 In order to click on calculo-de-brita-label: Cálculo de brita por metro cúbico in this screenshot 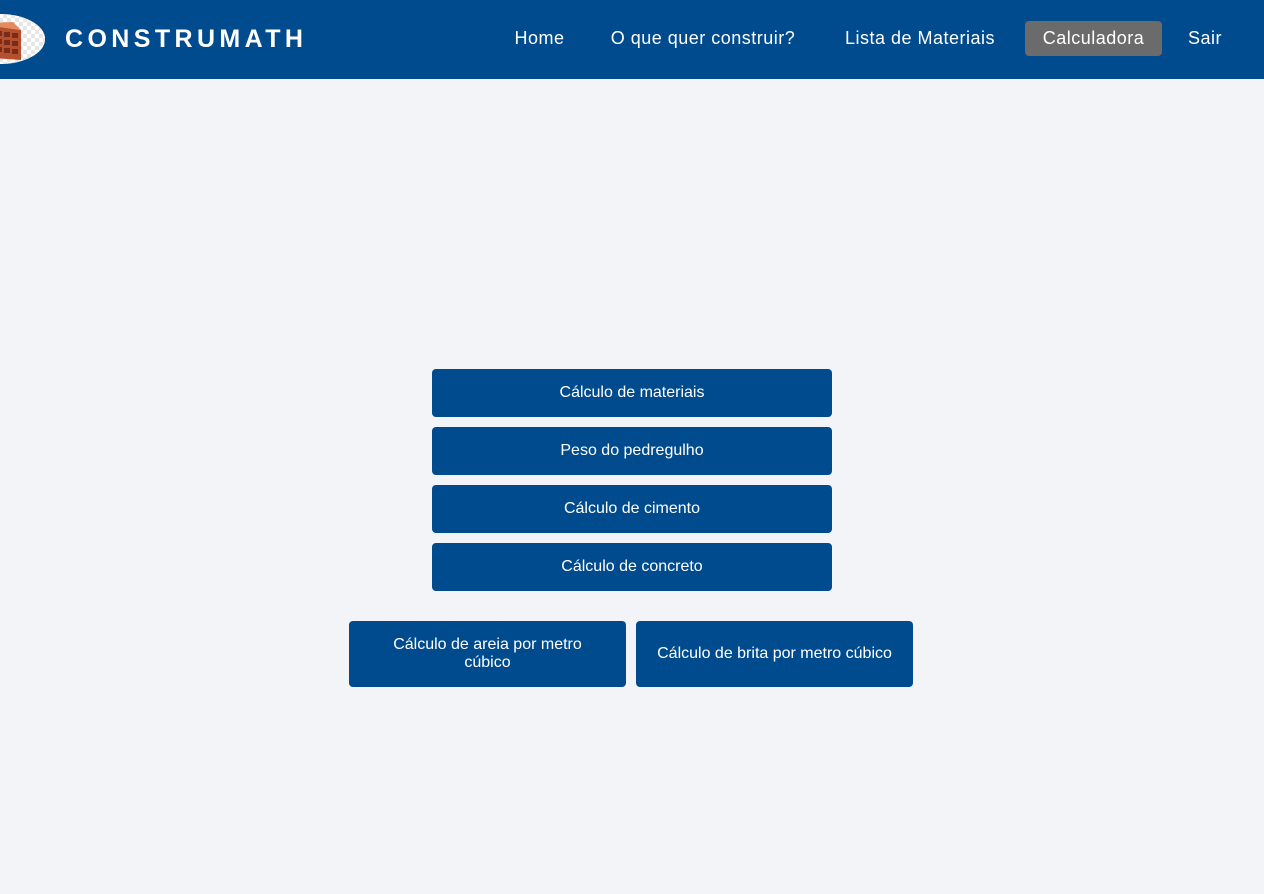, I will do `click(774, 653)`.